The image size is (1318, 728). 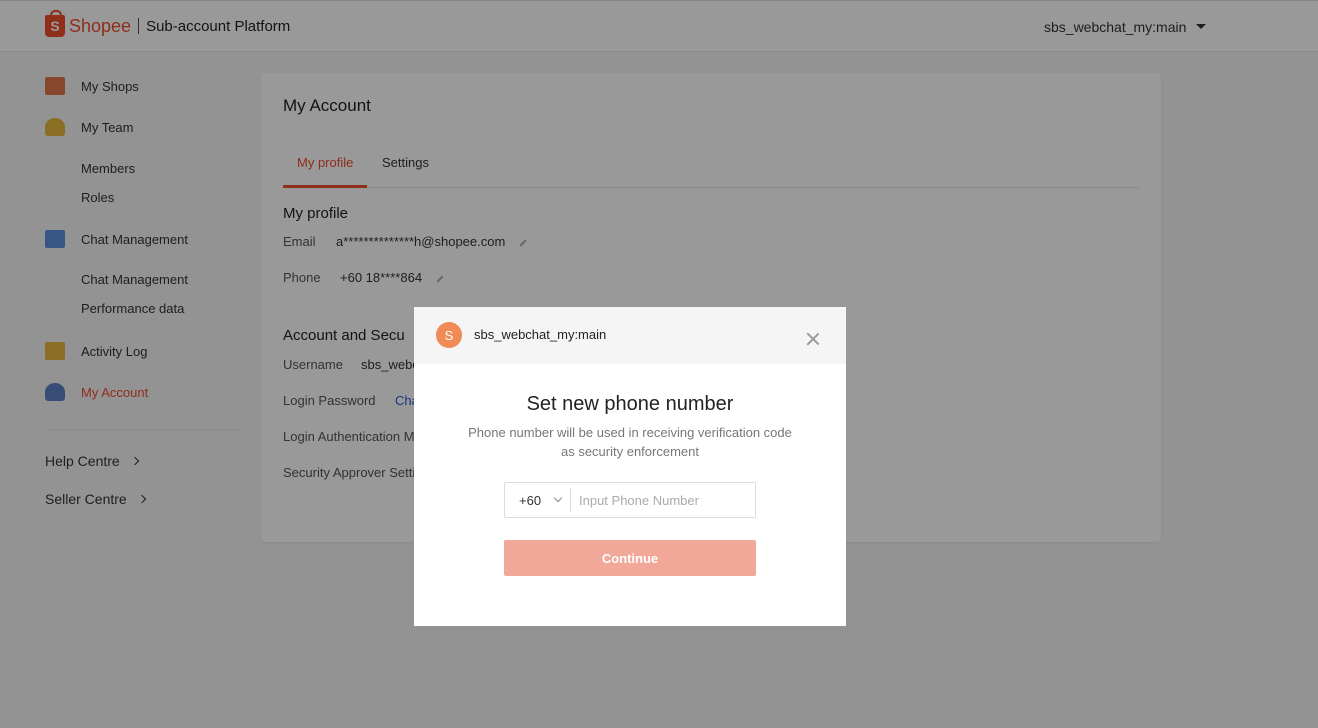 What do you see at coordinates (663, 500) in the screenshot?
I see `phone-number-input` at bounding box center [663, 500].